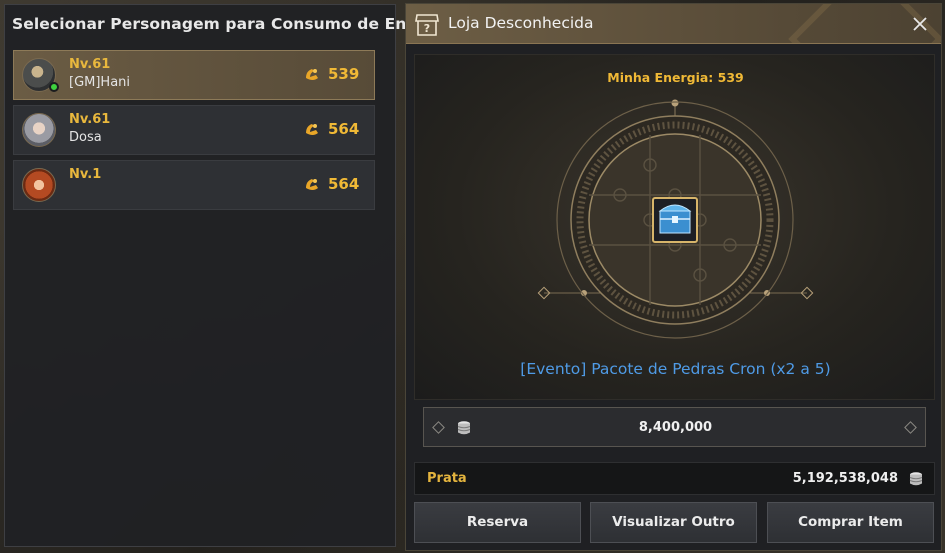 This screenshot has width=945, height=553. I want to click on character-name: Dosa, so click(85, 137).